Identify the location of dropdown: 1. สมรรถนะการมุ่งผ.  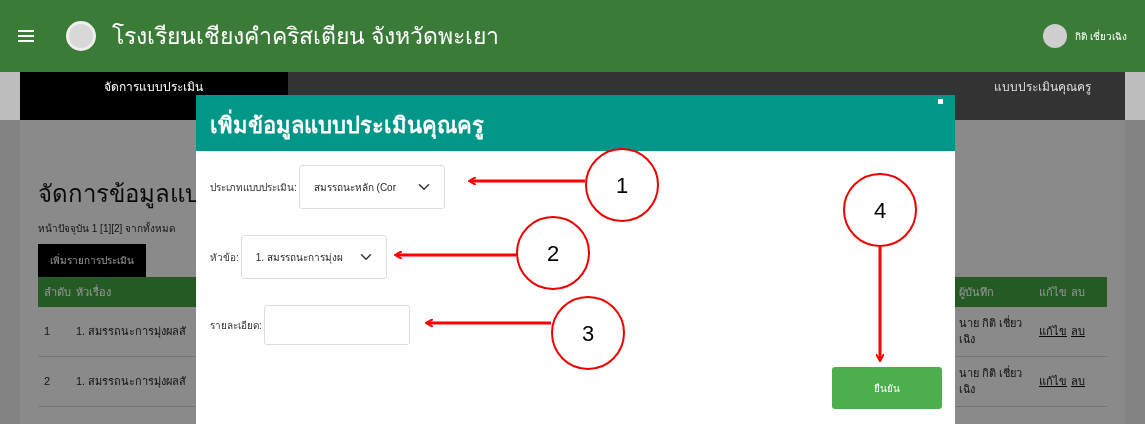
(313, 257).